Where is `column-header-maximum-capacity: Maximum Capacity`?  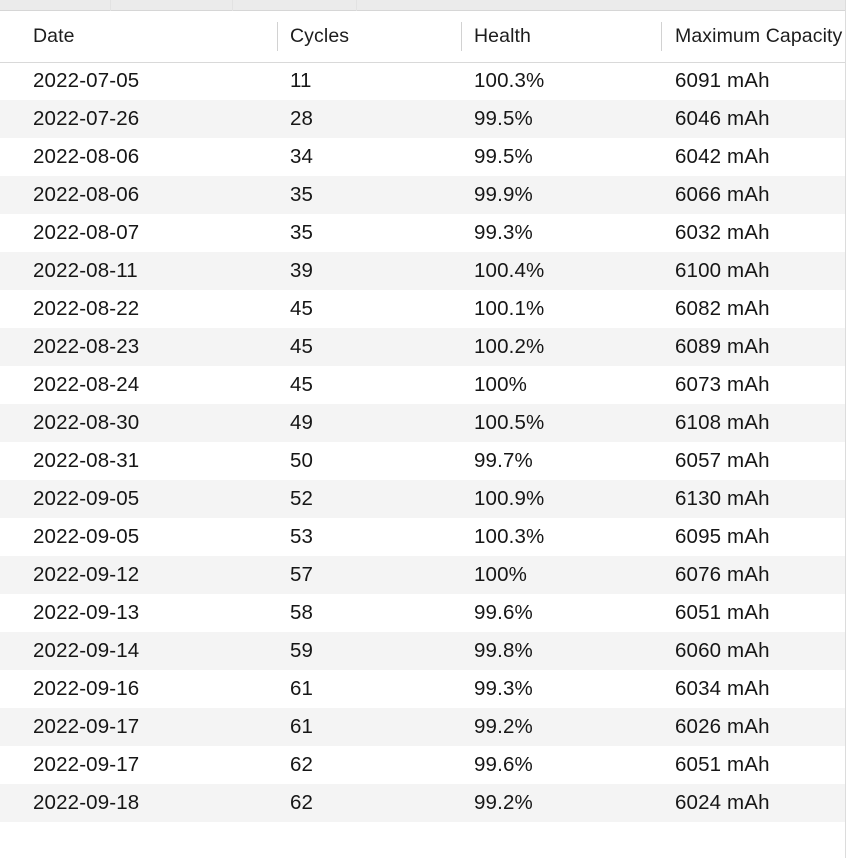
column-header-maximum-capacity: Maximum Capacity is located at coordinates (753, 37).